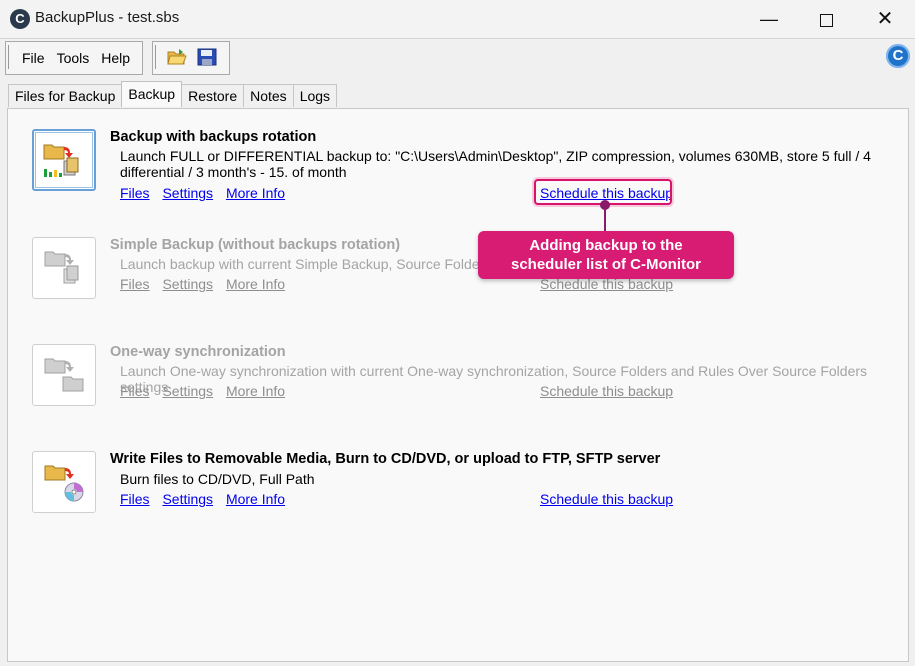  What do you see at coordinates (268, 95) in the screenshot?
I see `tab-notes: Notes` at bounding box center [268, 95].